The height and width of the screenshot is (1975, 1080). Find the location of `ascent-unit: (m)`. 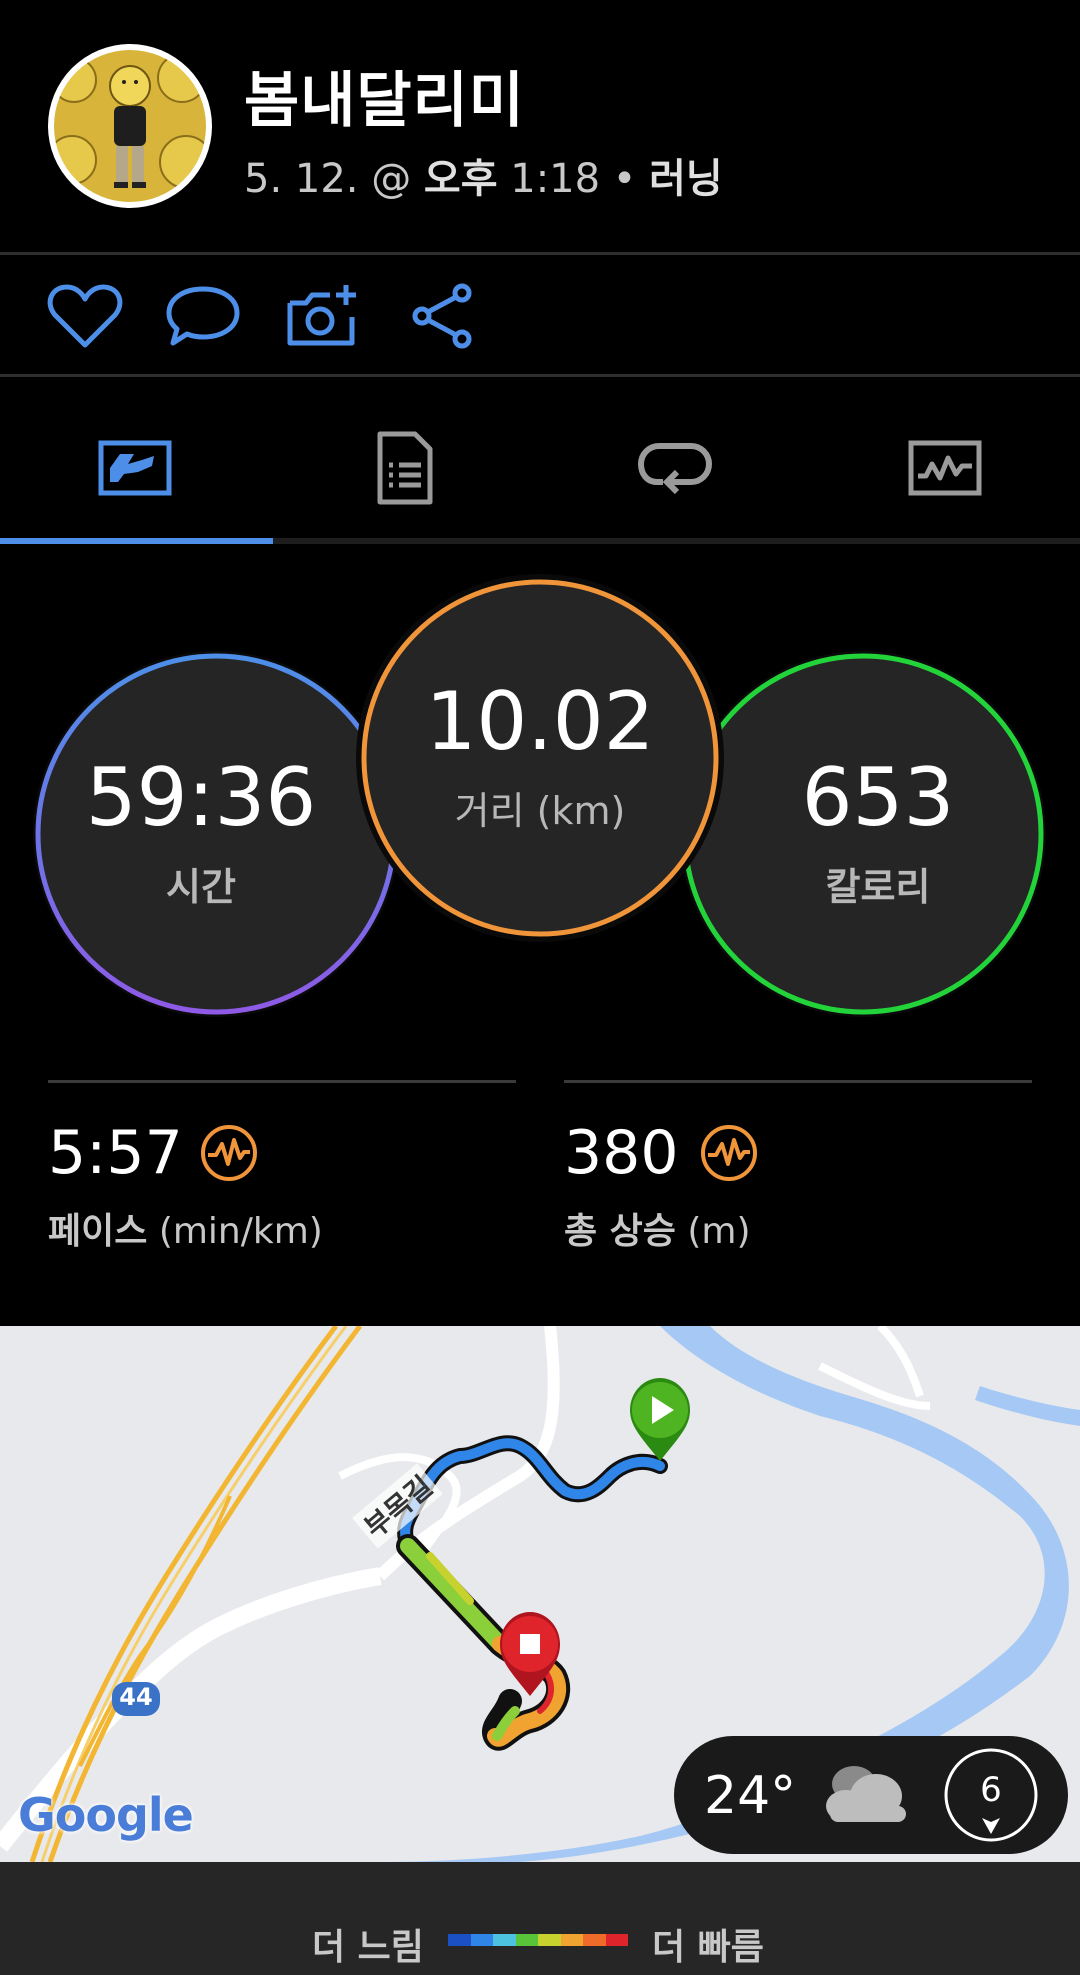

ascent-unit: (m) is located at coordinates (713, 1231).